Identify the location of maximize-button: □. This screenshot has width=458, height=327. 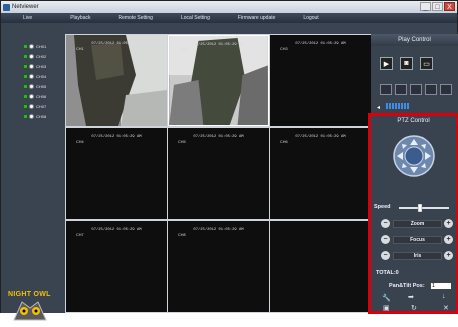
(437, 6).